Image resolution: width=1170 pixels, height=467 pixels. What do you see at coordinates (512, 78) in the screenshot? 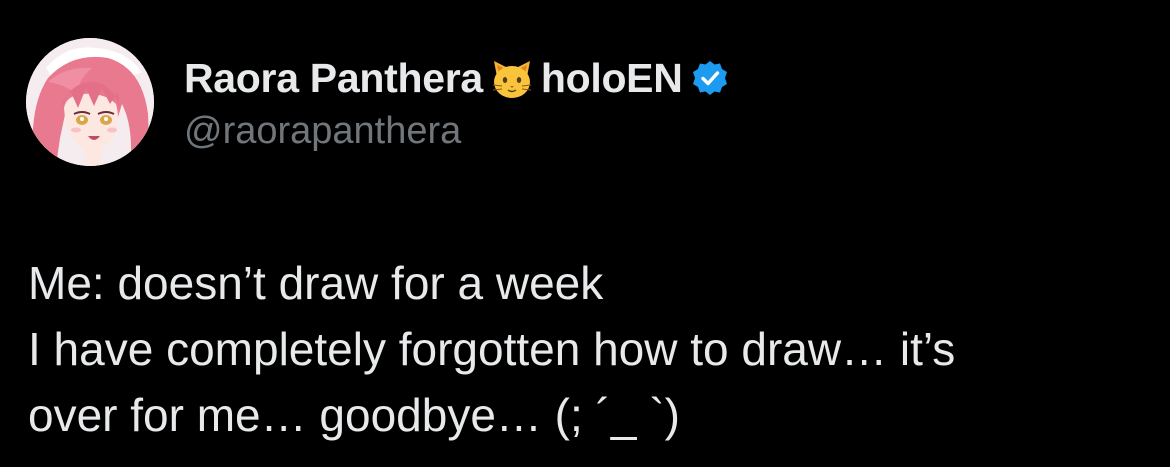
I see `cat-face-icon` at bounding box center [512, 78].